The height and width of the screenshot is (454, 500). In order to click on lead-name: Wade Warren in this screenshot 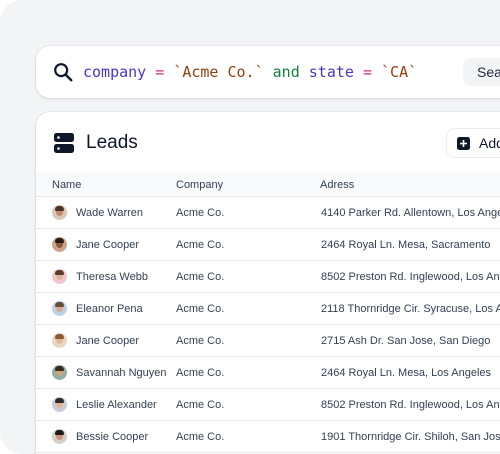, I will do `click(110, 213)`.